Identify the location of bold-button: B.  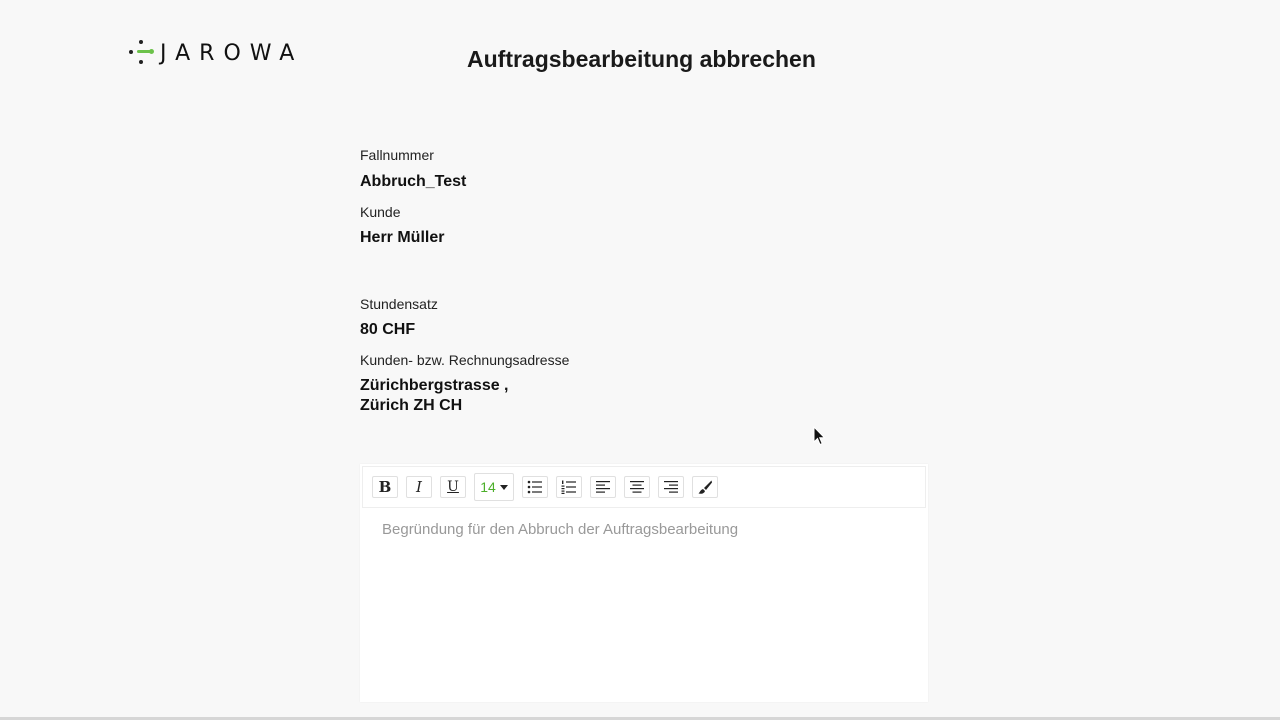
(385, 487).